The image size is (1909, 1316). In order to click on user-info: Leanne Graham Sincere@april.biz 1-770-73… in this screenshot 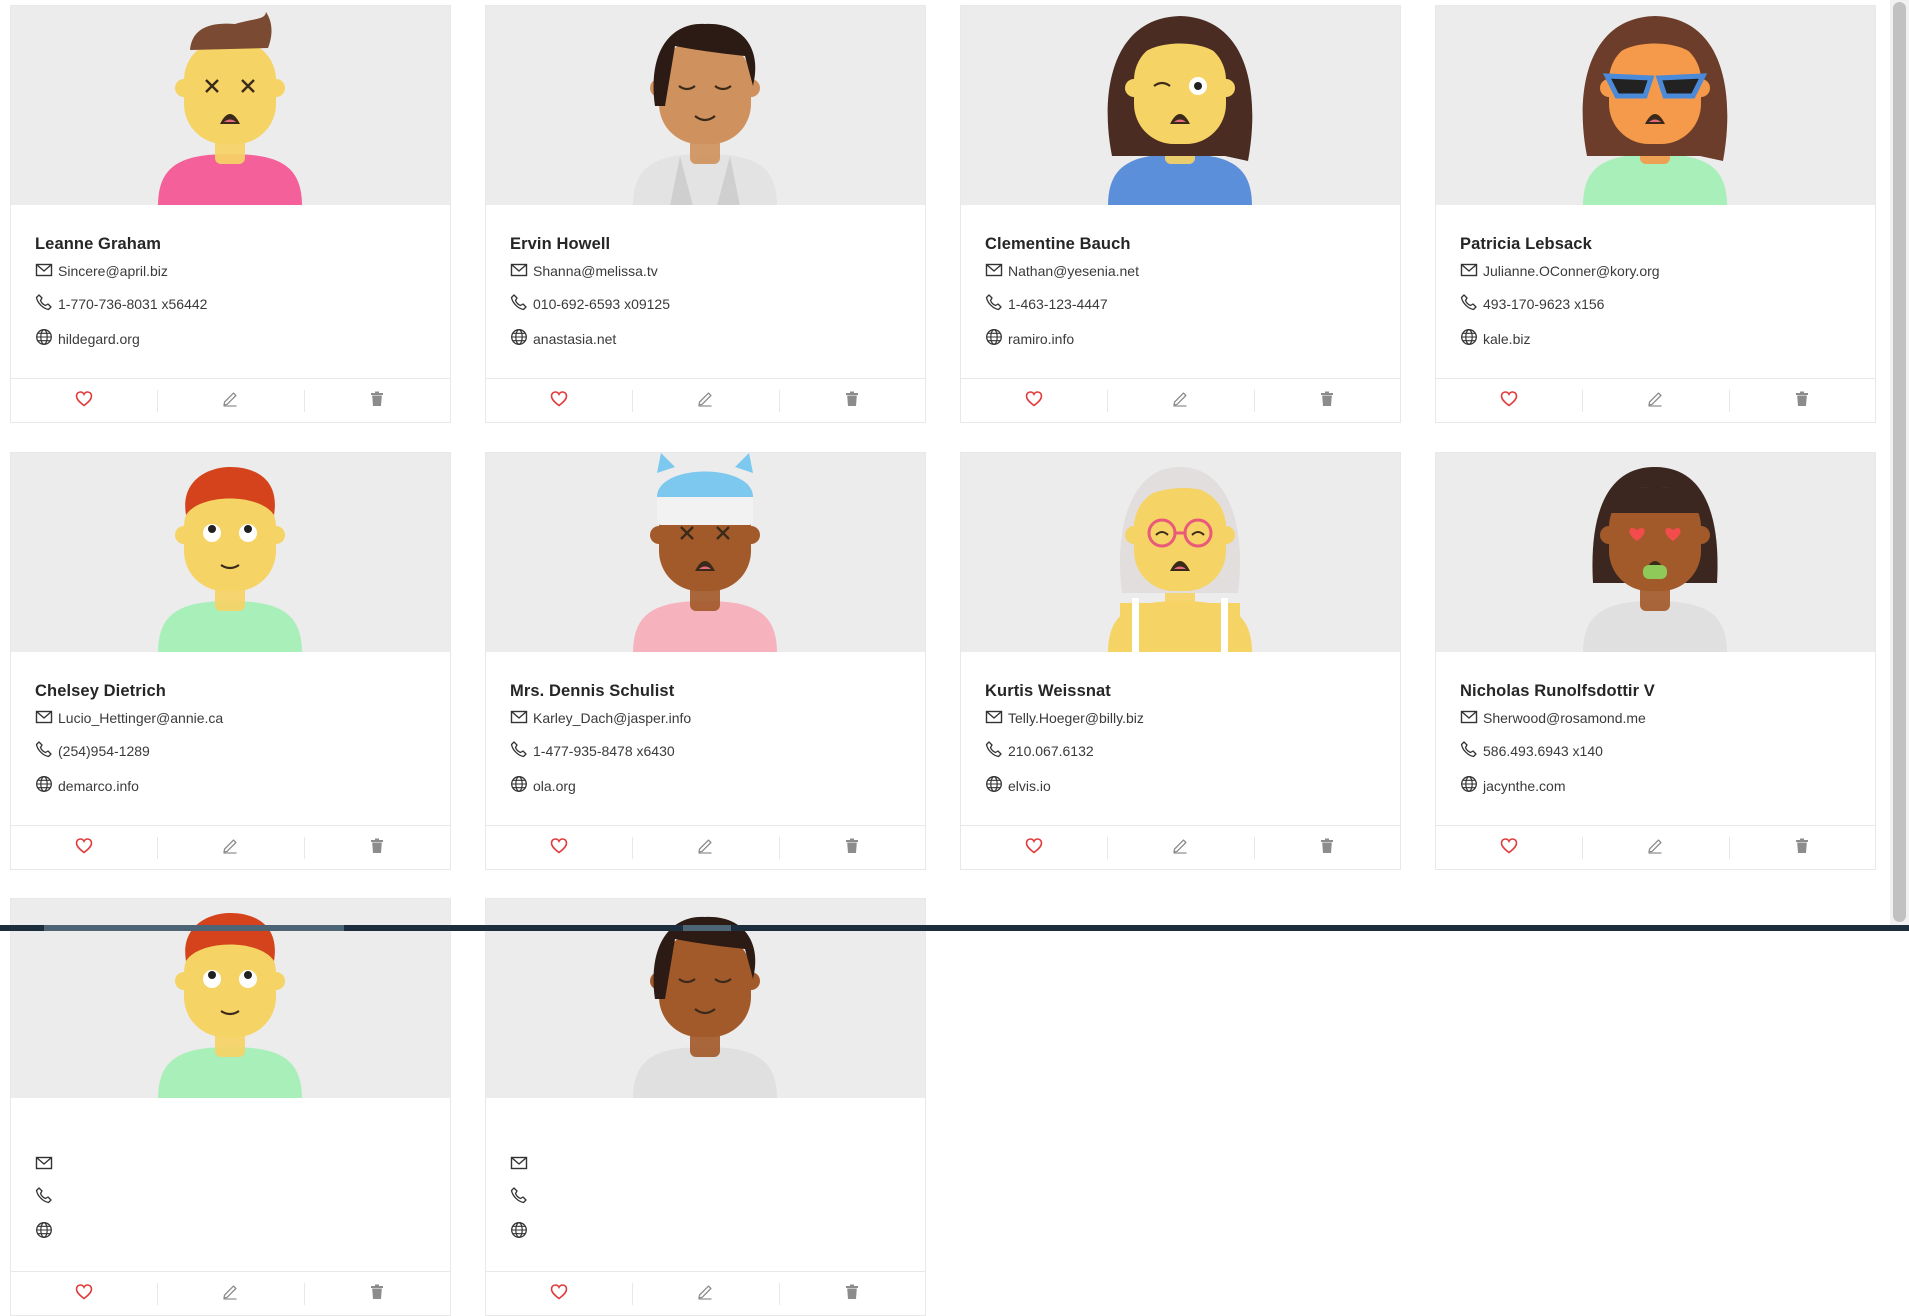, I will do `click(234, 294)`.